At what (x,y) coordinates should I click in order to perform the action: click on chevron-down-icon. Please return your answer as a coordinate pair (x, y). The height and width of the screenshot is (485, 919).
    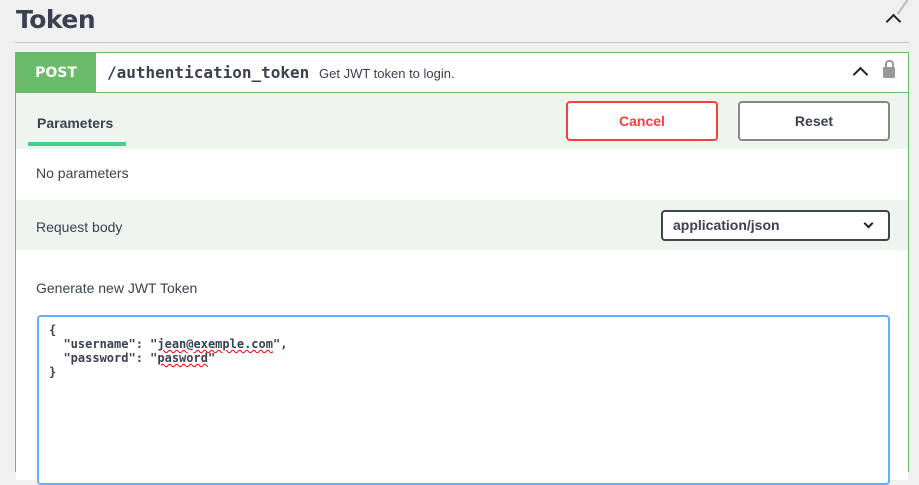
    Looking at the image, I should click on (868, 223).